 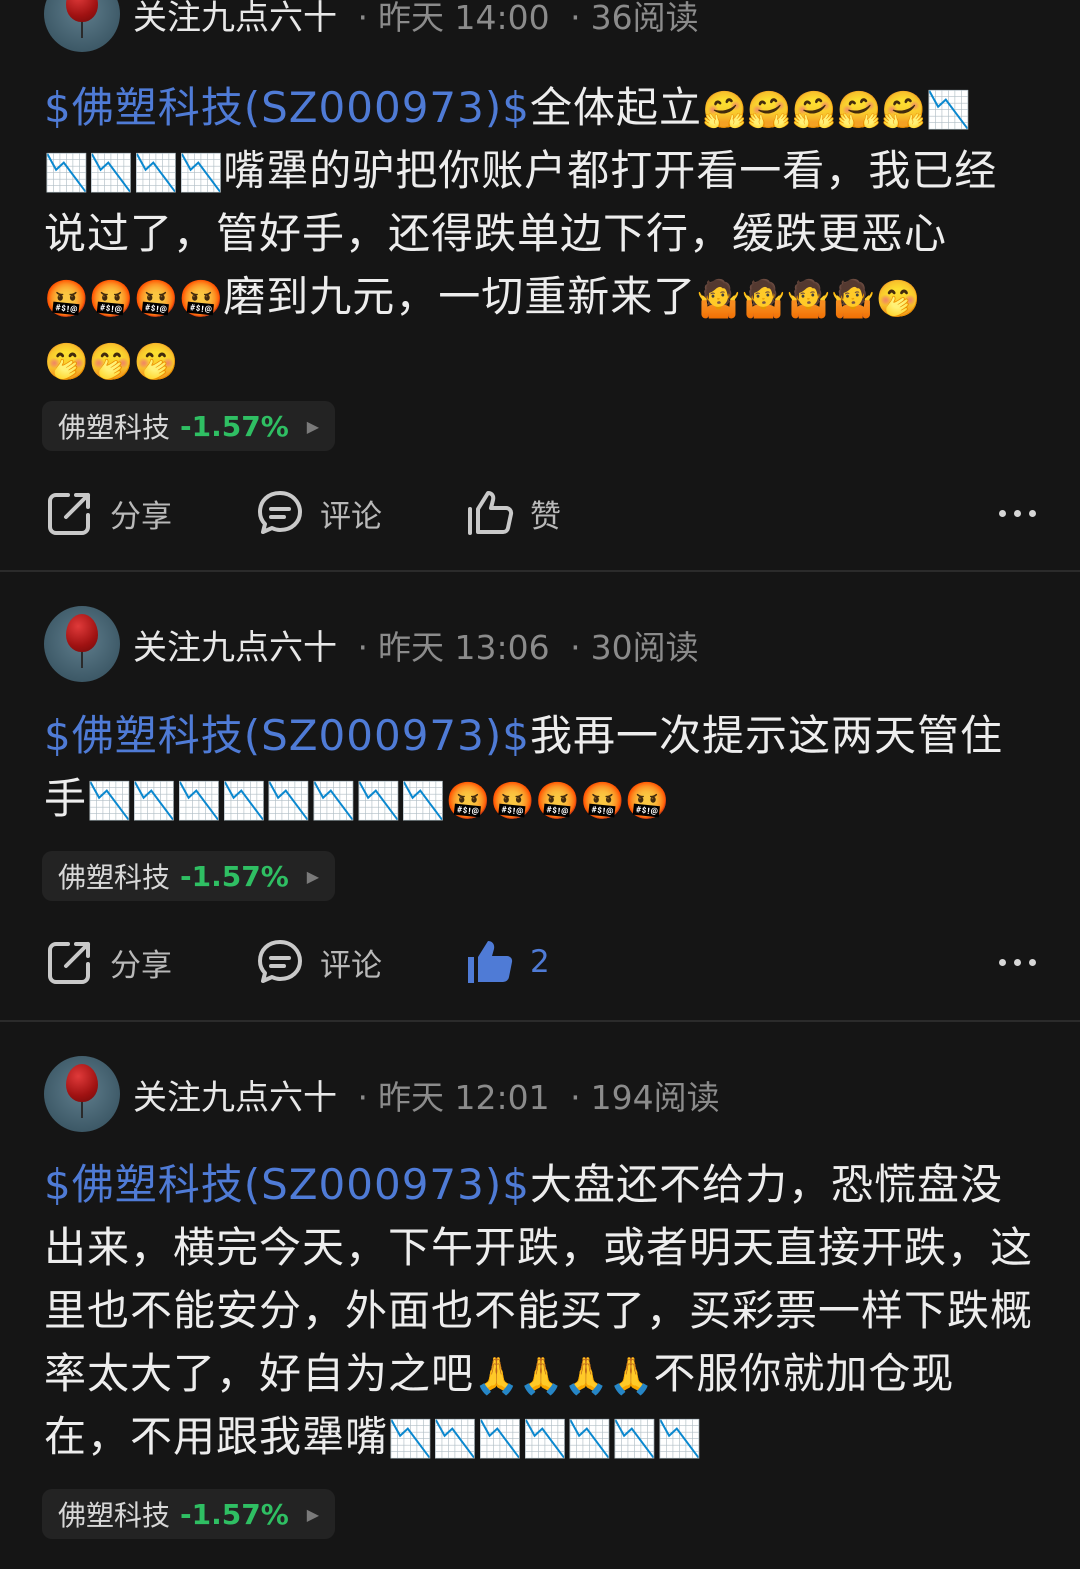 I want to click on post-time: 昨天 13:06, so click(x=464, y=647).